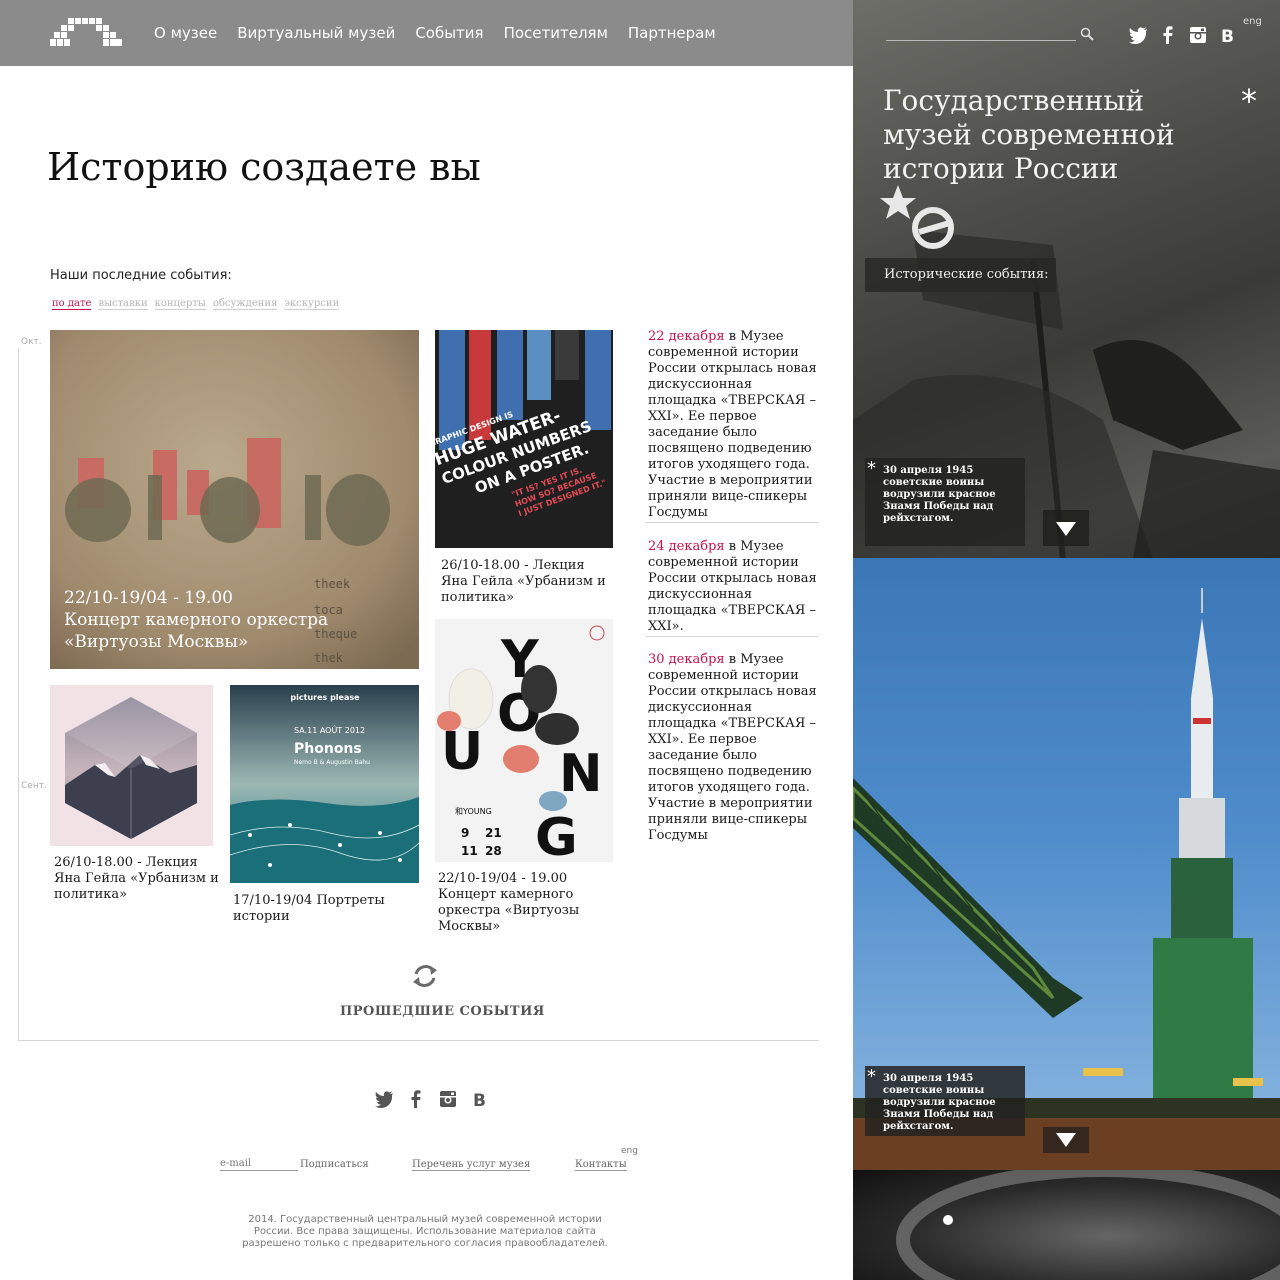 Image resolution: width=1280 pixels, height=1280 pixels. What do you see at coordinates (556, 835) in the screenshot?
I see `young-letter-g: G` at bounding box center [556, 835].